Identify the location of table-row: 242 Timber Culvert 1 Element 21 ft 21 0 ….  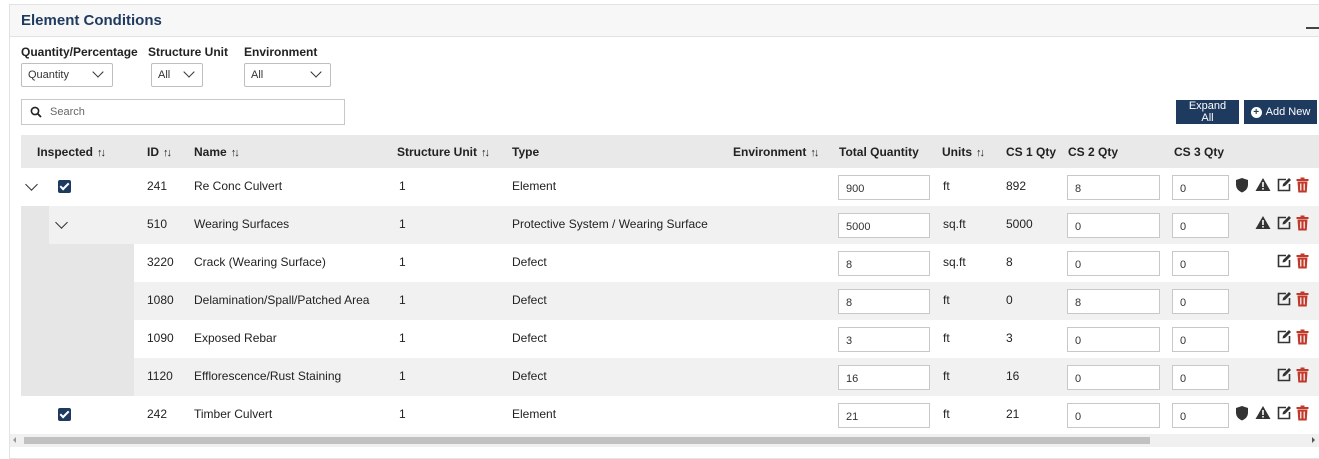
(670, 415).